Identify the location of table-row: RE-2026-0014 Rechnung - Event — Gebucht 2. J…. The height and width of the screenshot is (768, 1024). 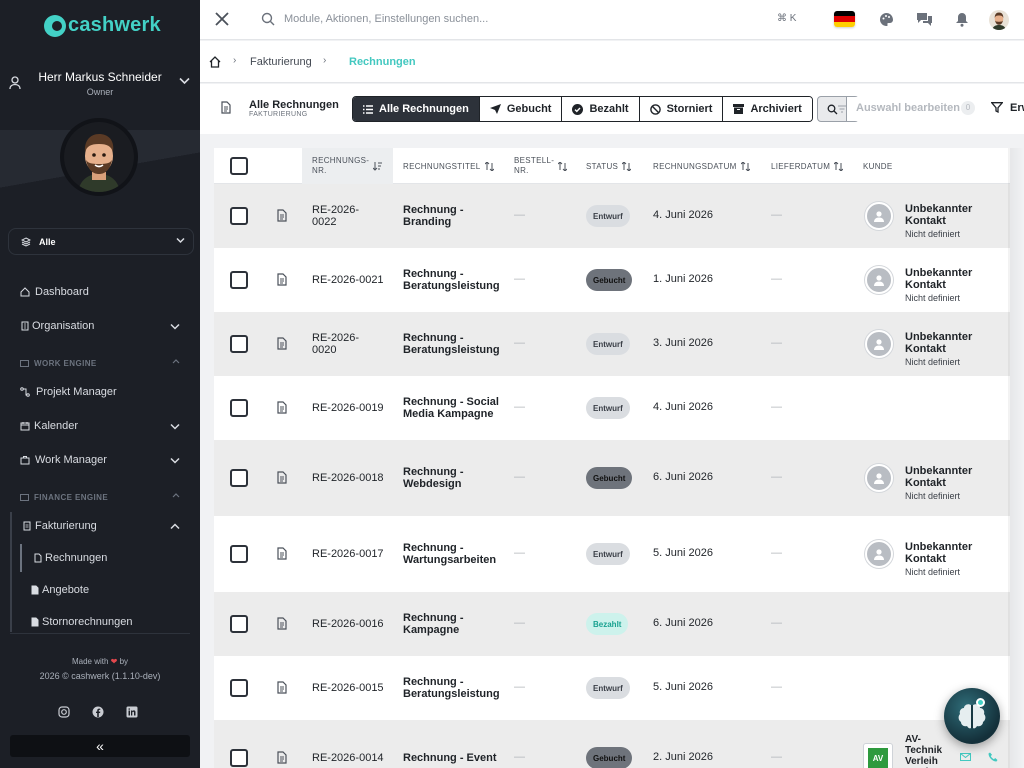
(612, 744).